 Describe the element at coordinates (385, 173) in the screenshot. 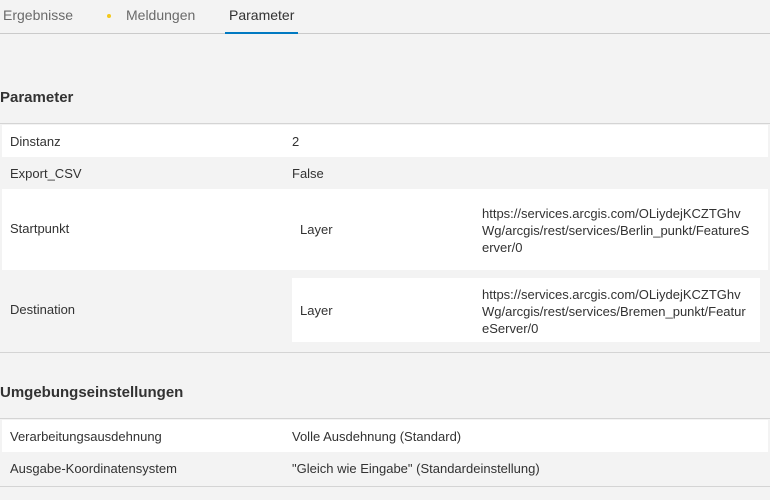

I see `table-row: Export_CSV False` at that location.